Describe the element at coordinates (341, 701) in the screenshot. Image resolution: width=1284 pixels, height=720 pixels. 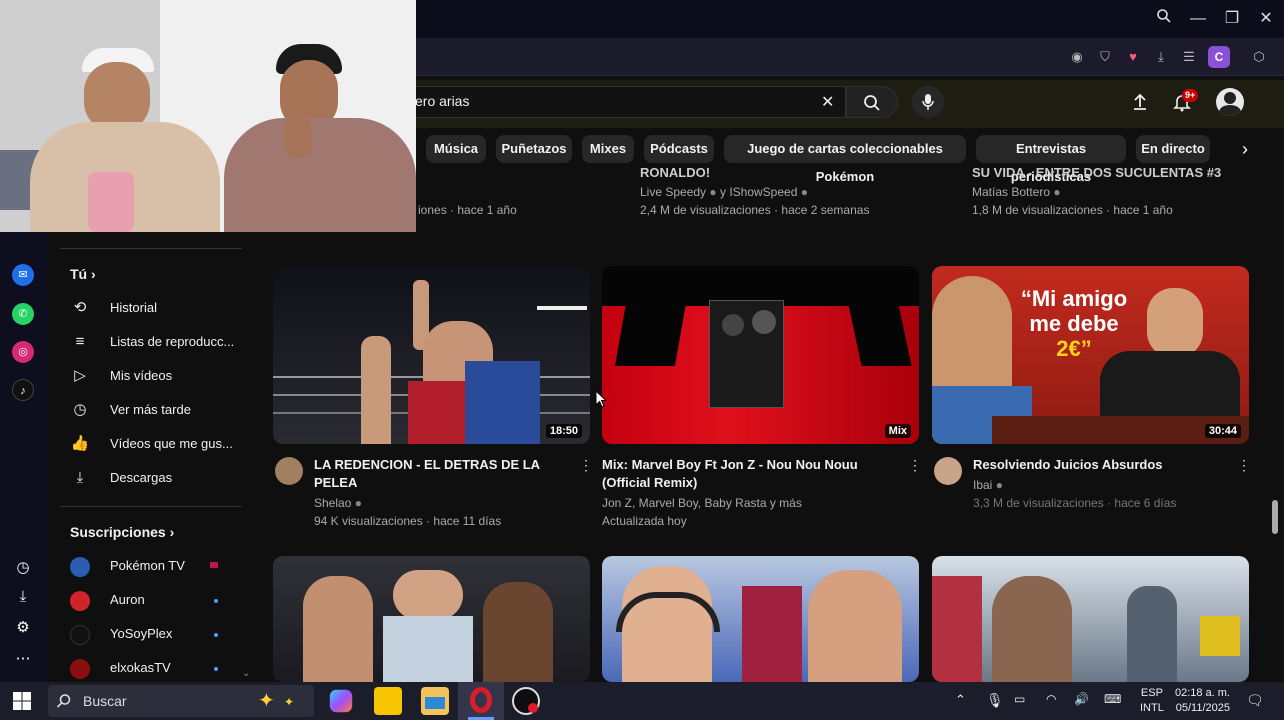
I see `copilot-icon` at that location.